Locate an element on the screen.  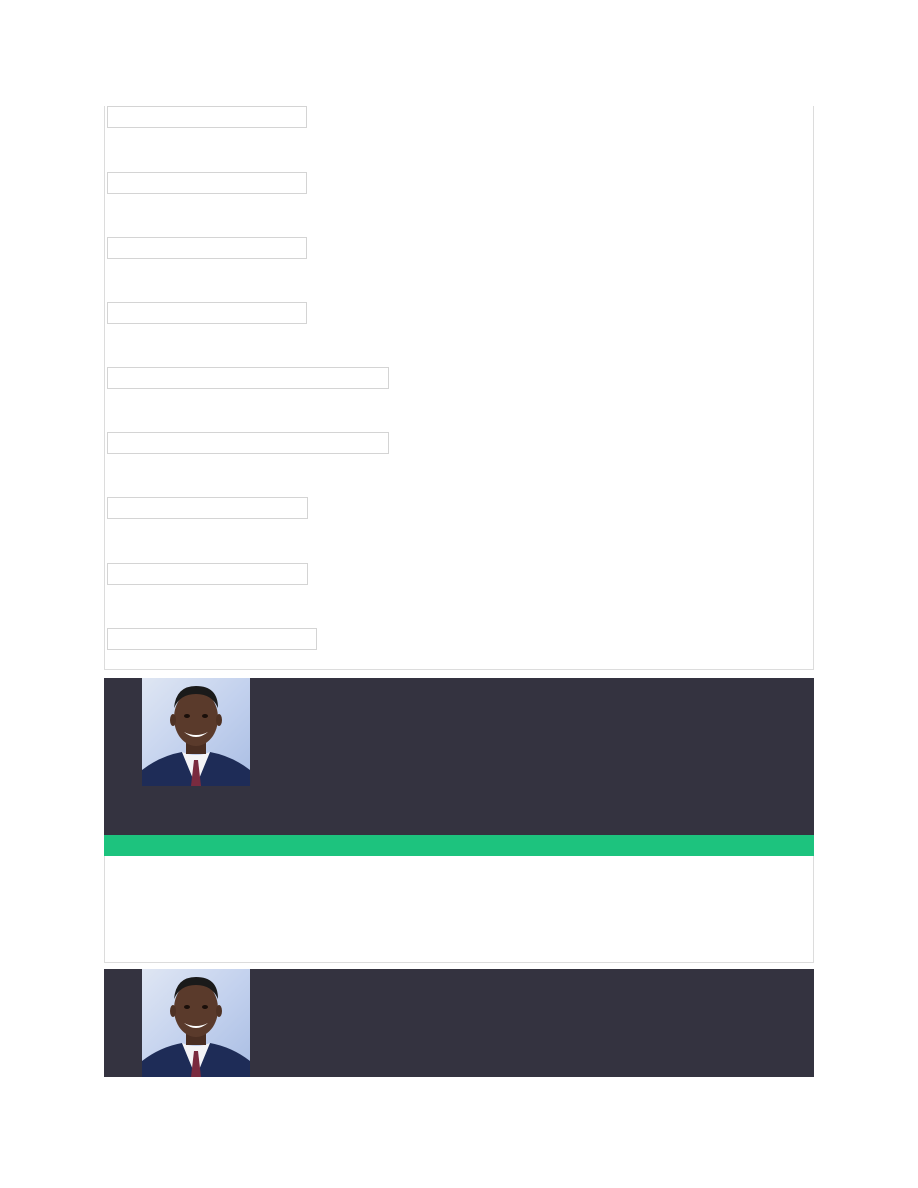
content-panel is located at coordinates (459, 909).